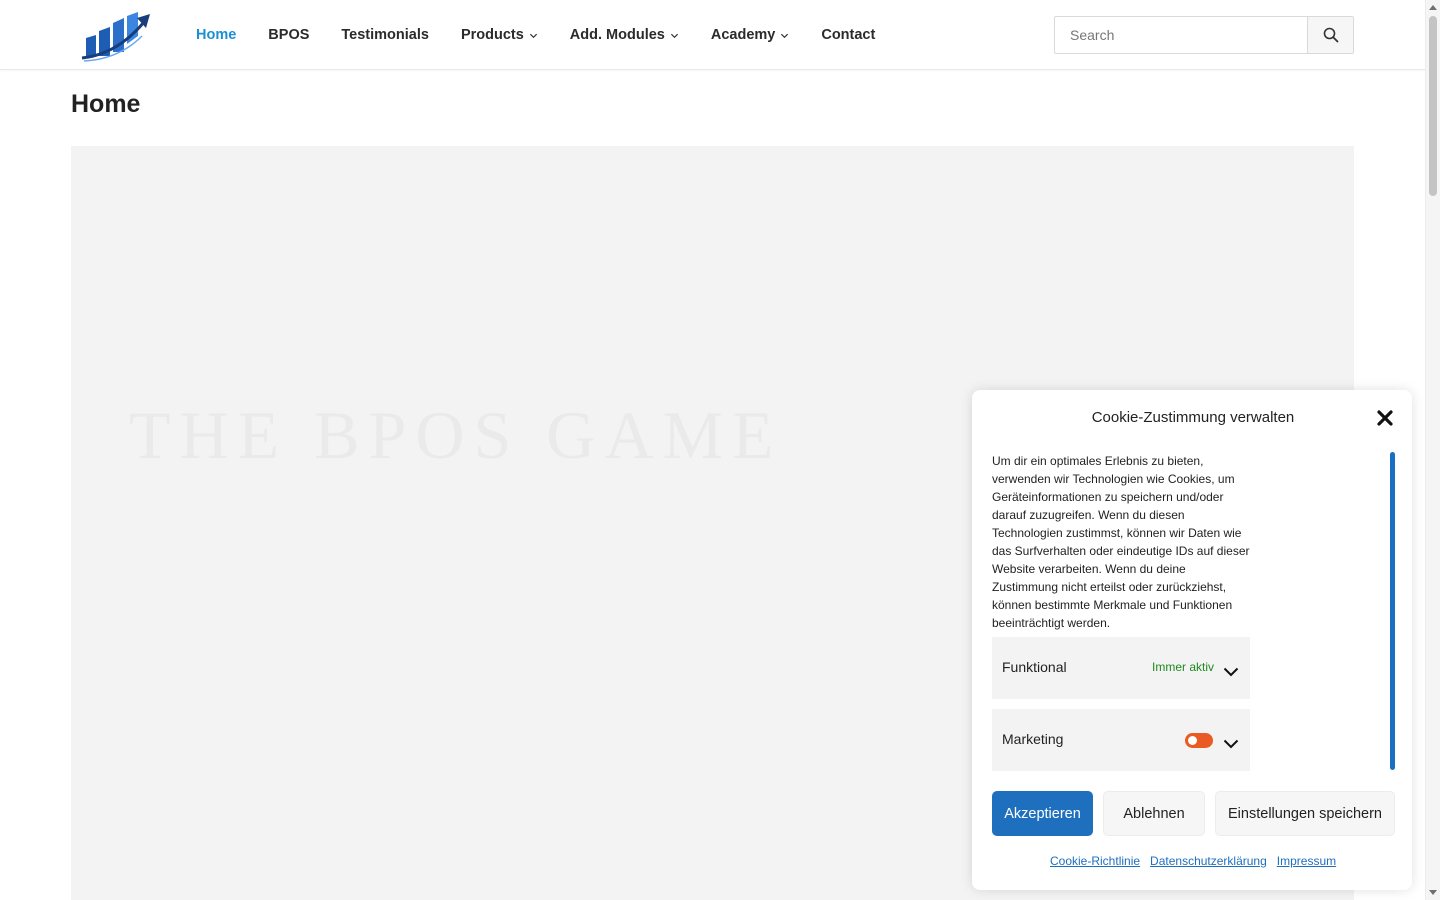  I want to click on category-label: Funktional, so click(1034, 667).